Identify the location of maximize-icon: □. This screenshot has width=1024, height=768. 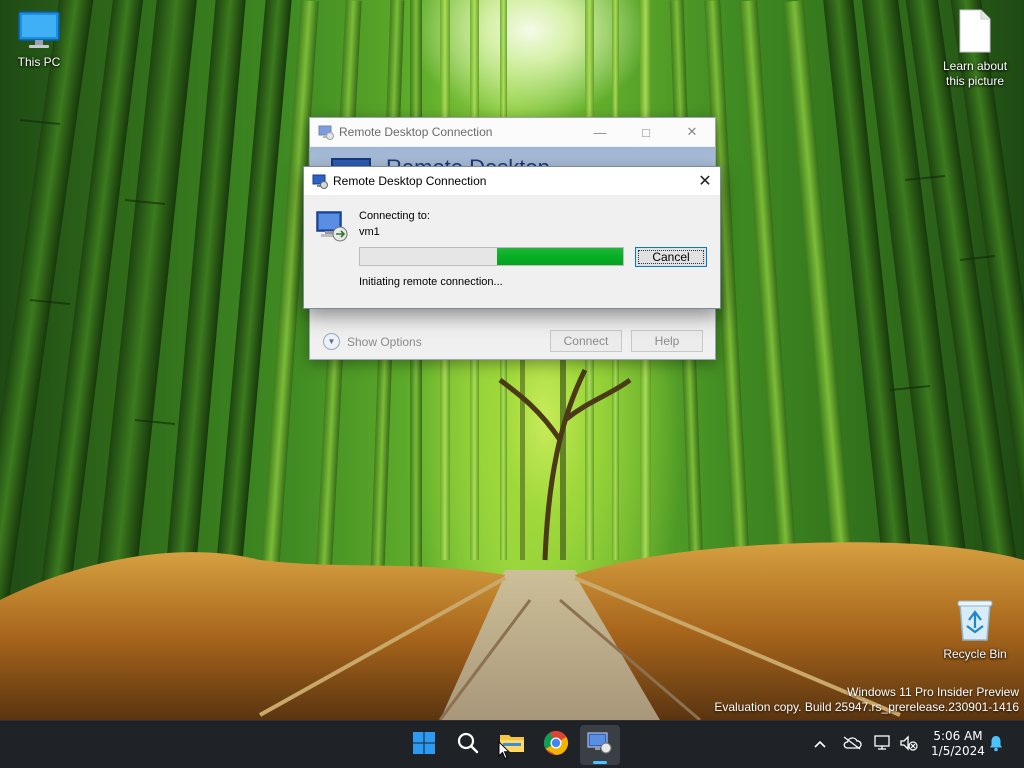
(646, 132).